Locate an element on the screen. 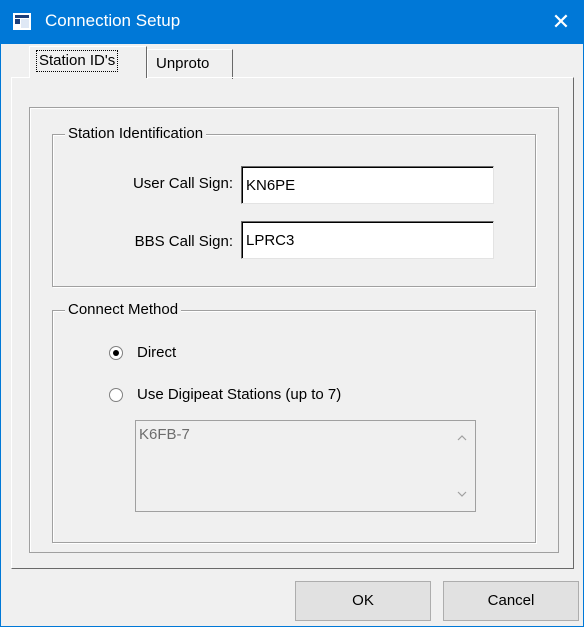 The width and height of the screenshot is (584, 627). tab-unproto: Unproto is located at coordinates (190, 64).